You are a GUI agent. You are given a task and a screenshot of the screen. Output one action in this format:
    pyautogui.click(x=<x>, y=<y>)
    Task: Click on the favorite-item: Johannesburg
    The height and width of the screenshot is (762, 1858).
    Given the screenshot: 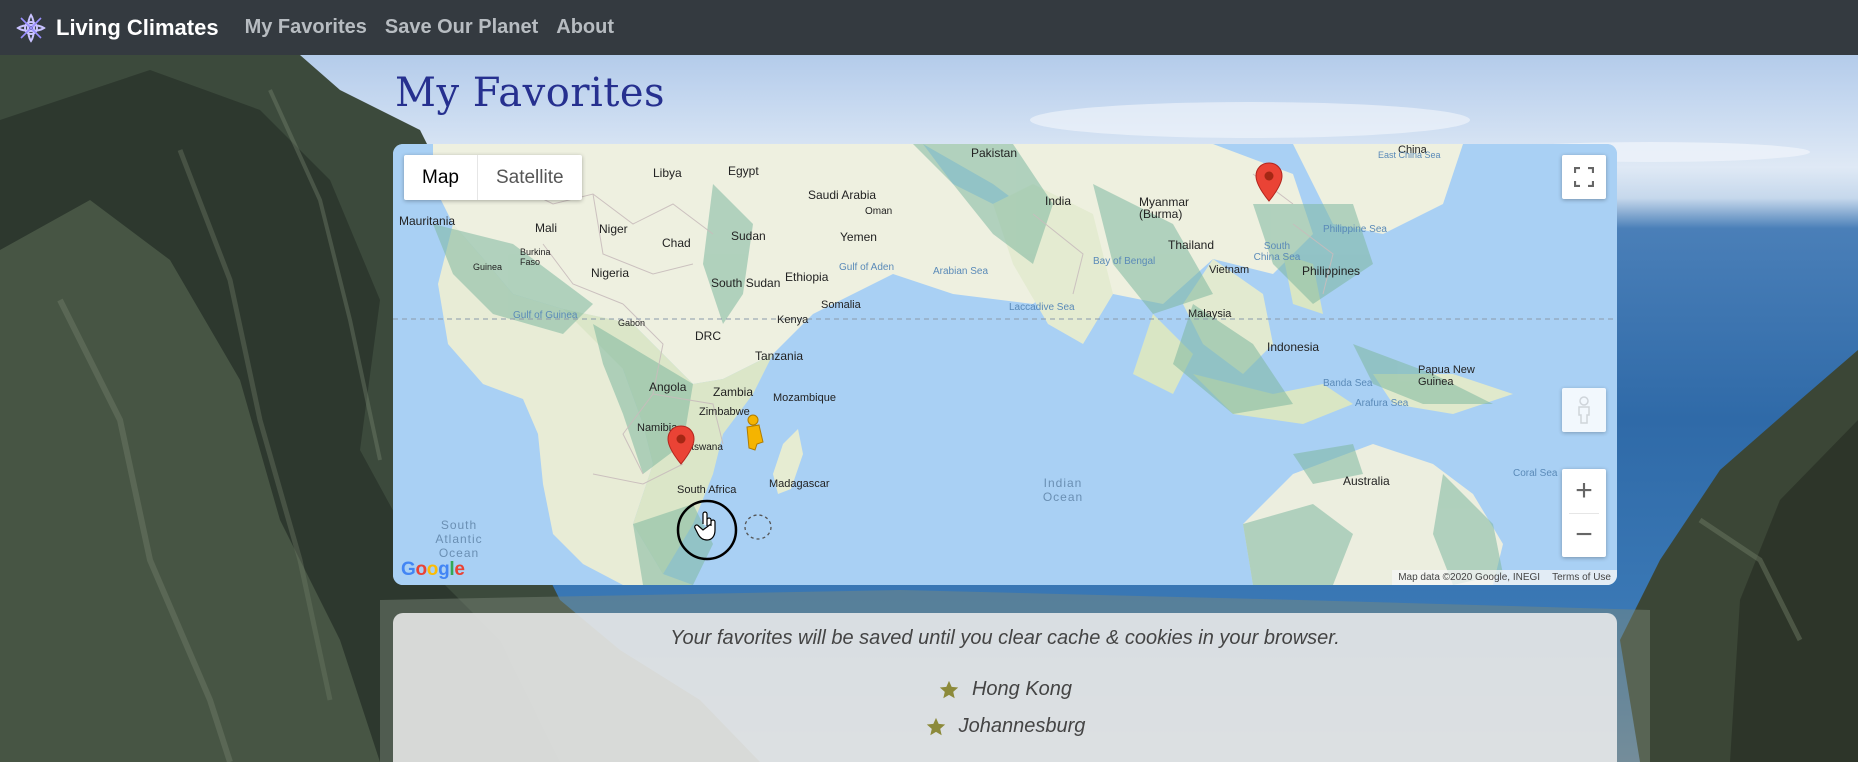 What is the action you would take?
    pyautogui.click(x=1005, y=726)
    